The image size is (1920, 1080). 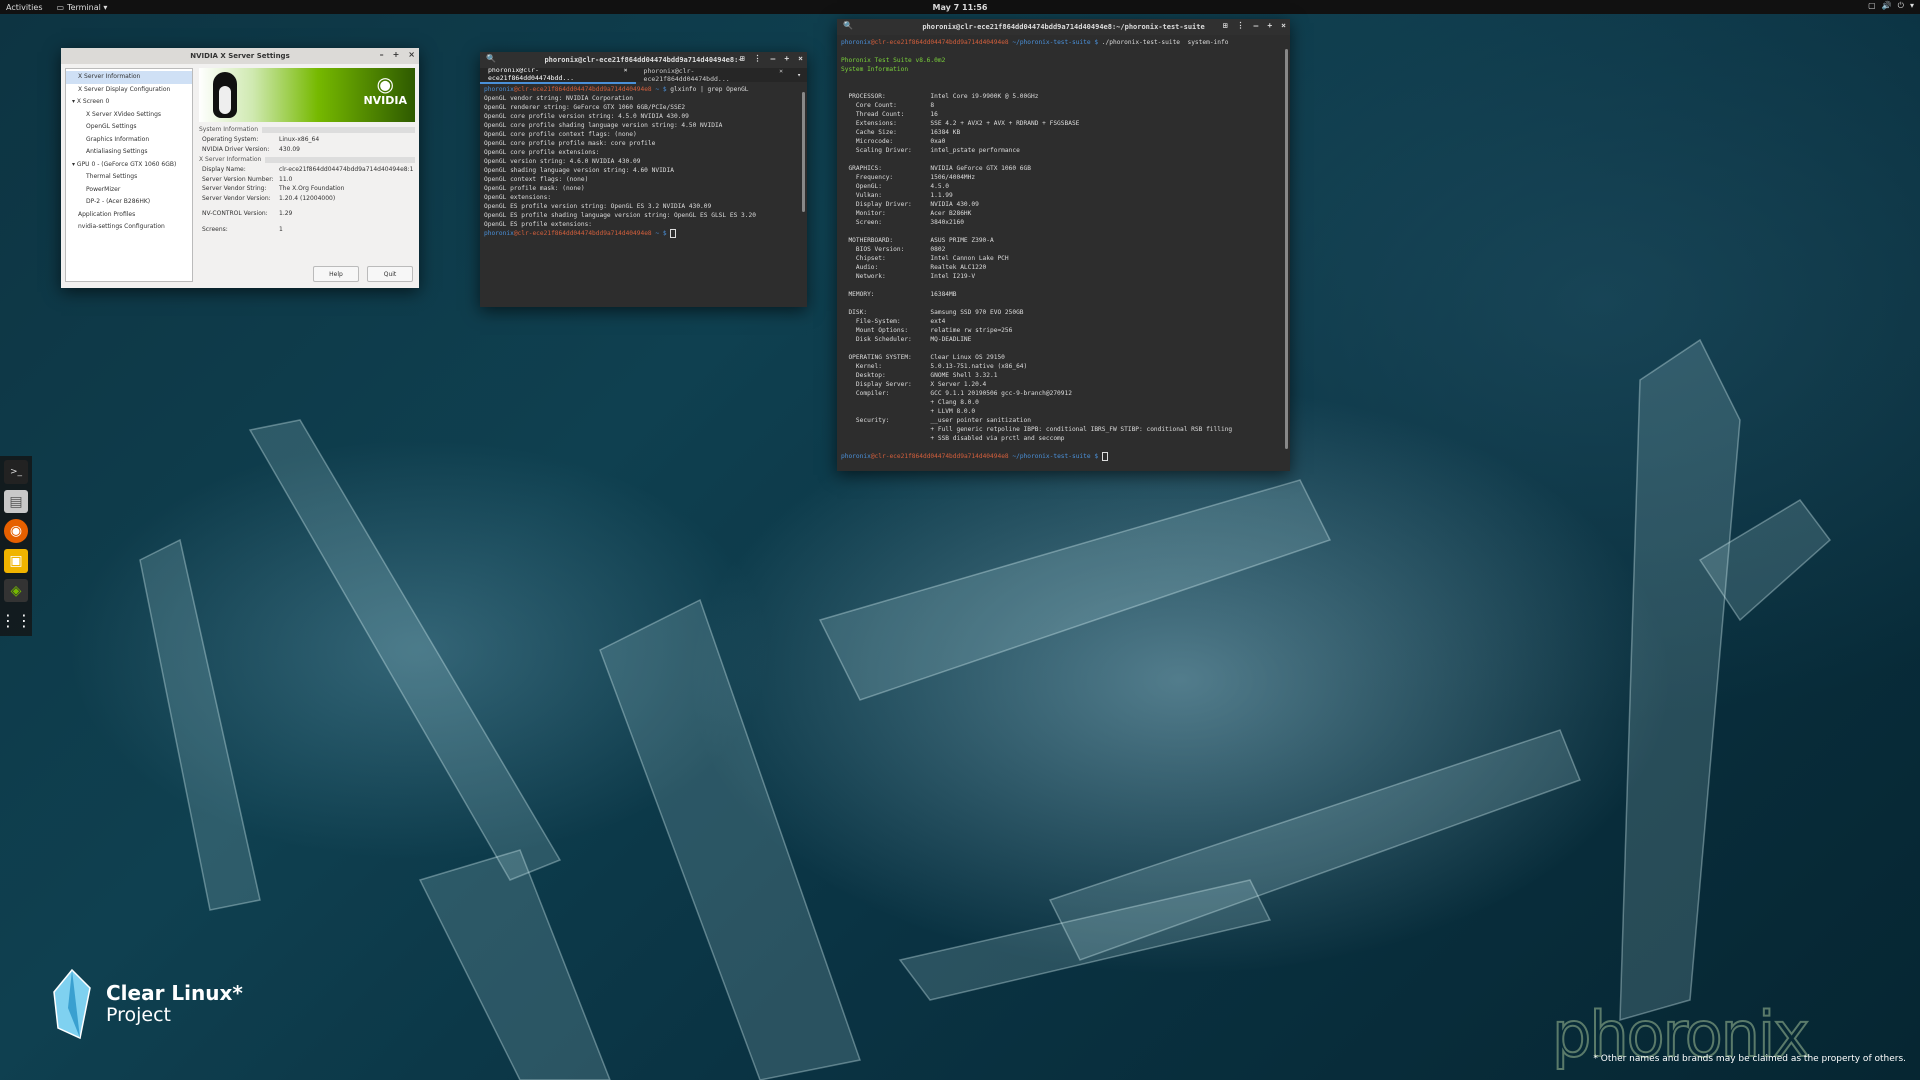 I want to click on nvidia-banner: ◉ NVIDIA, so click(x=307, y=95).